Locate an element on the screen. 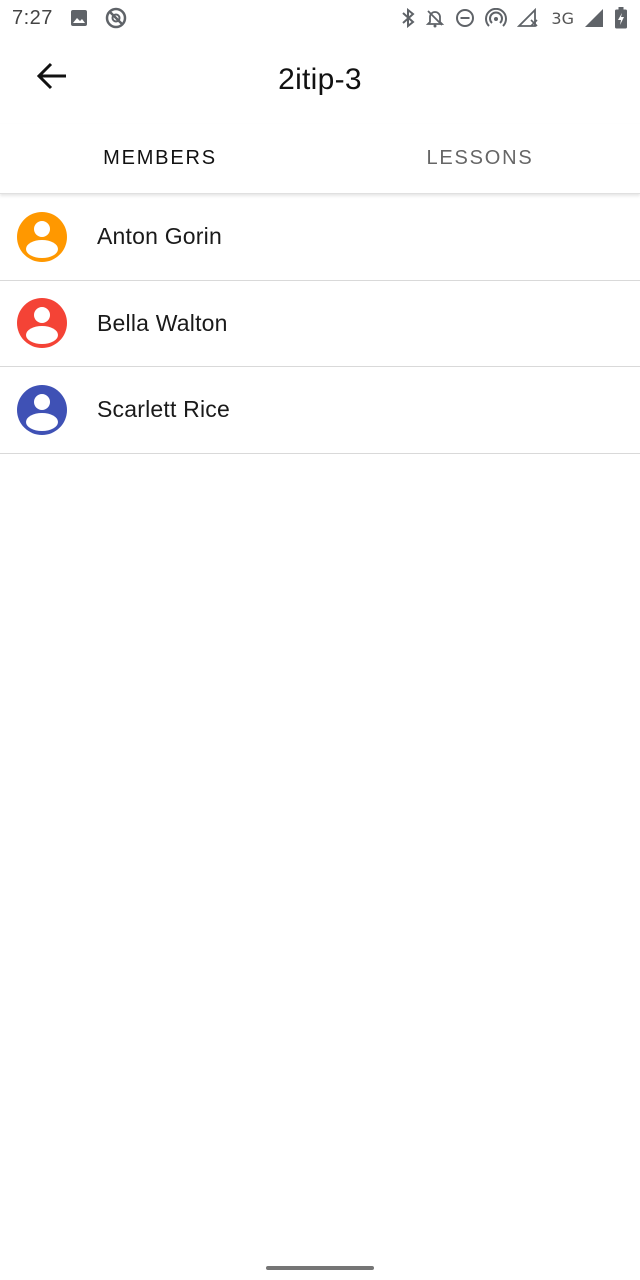 Image resolution: width=640 pixels, height=1280 pixels. status-left: 7:27 is located at coordinates (69, 18).